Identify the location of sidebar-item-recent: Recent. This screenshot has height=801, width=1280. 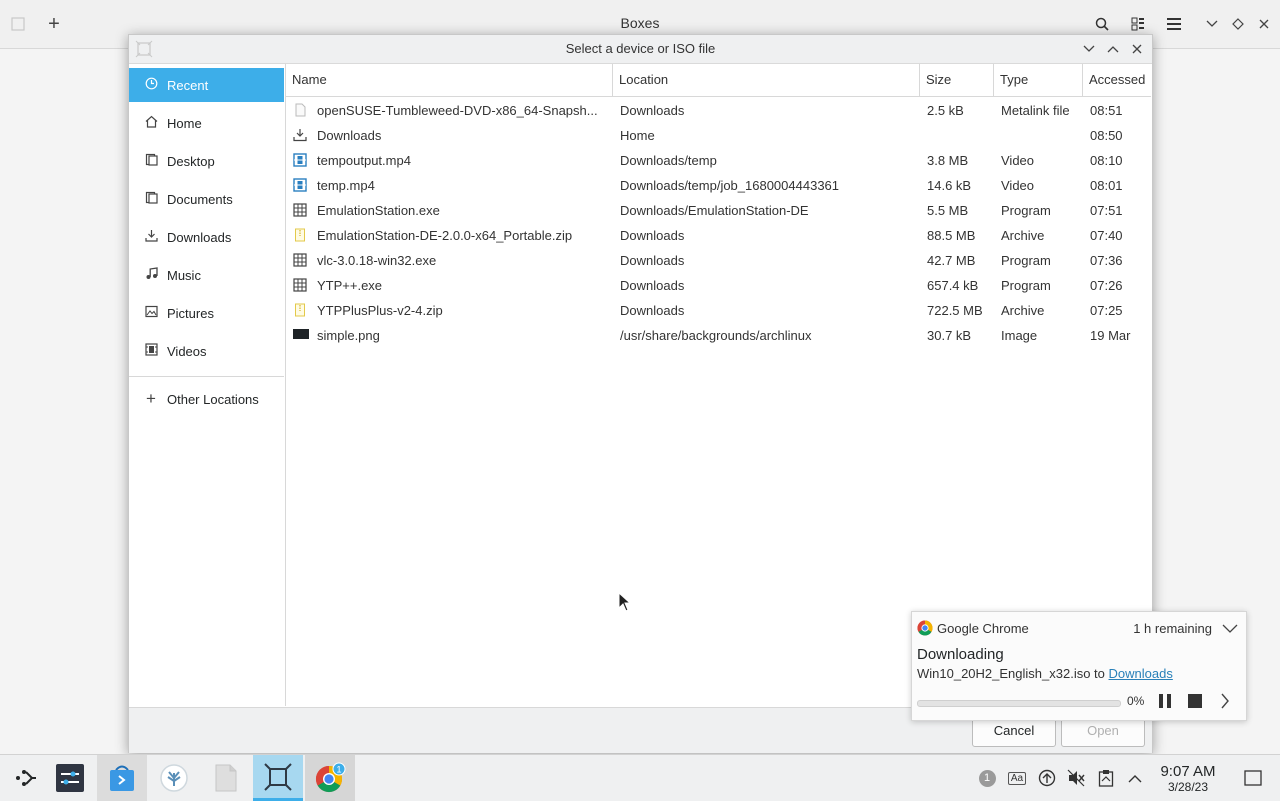
(206, 85).